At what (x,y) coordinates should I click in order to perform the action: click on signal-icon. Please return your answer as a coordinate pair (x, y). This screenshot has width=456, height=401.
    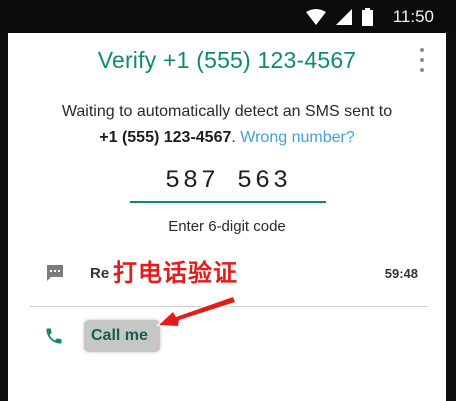
    Looking at the image, I should click on (343, 16).